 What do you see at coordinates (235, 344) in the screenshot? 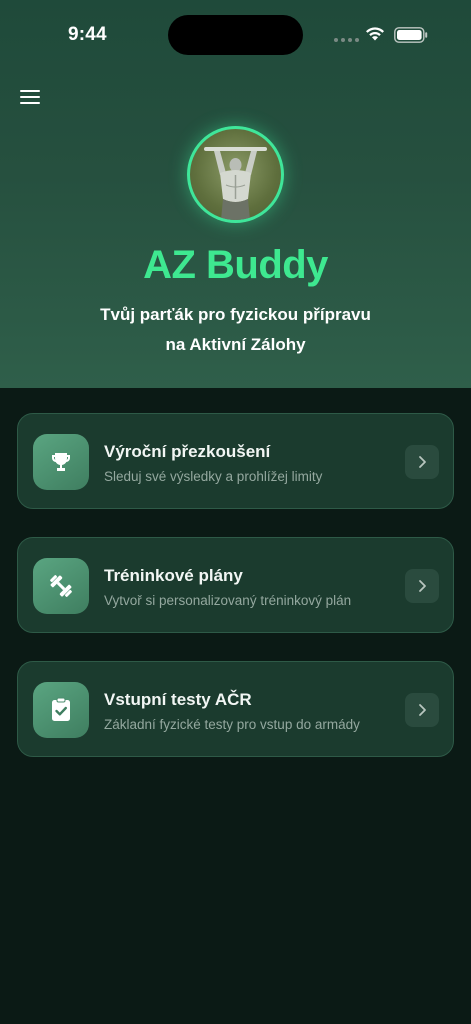
I see `app-tagline-line-2: na Aktivní Zálohy` at bounding box center [235, 344].